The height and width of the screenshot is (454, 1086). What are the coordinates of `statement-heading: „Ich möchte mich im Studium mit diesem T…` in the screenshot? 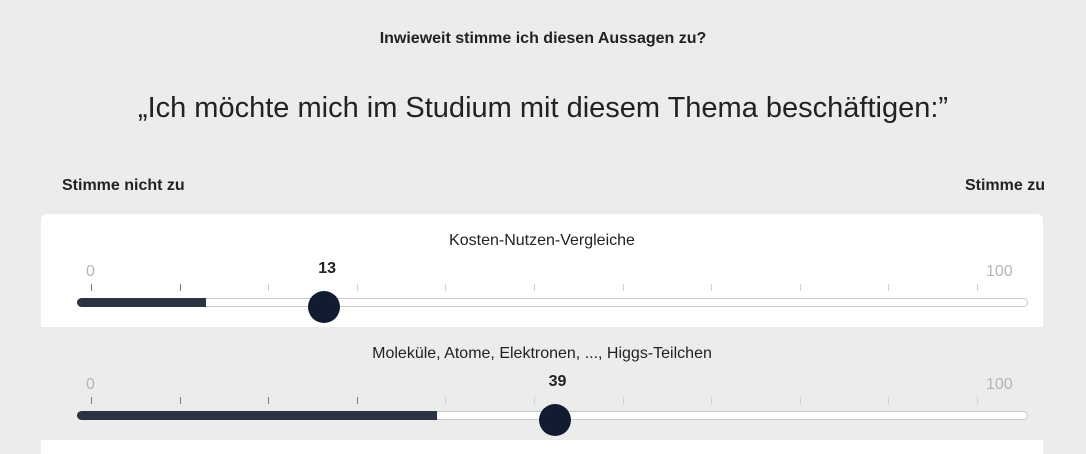 It's located at (543, 108).